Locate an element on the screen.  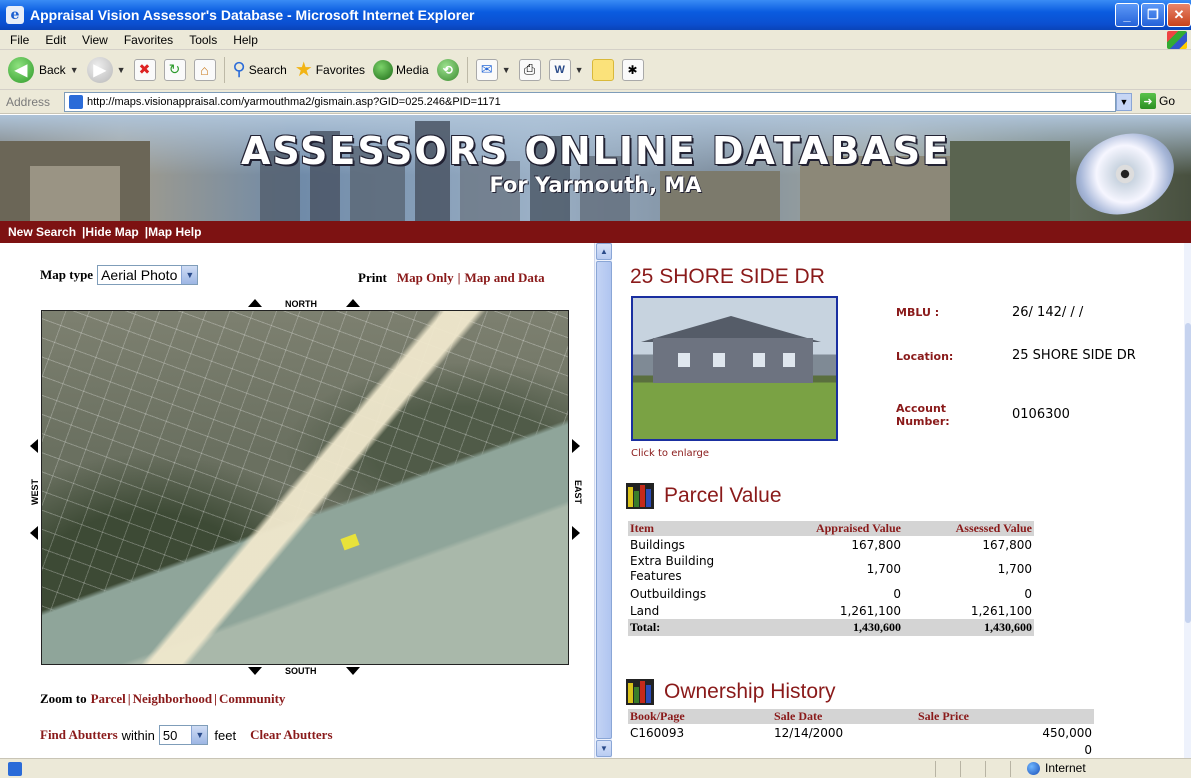
location-label: Location: is located at coordinates (925, 356).